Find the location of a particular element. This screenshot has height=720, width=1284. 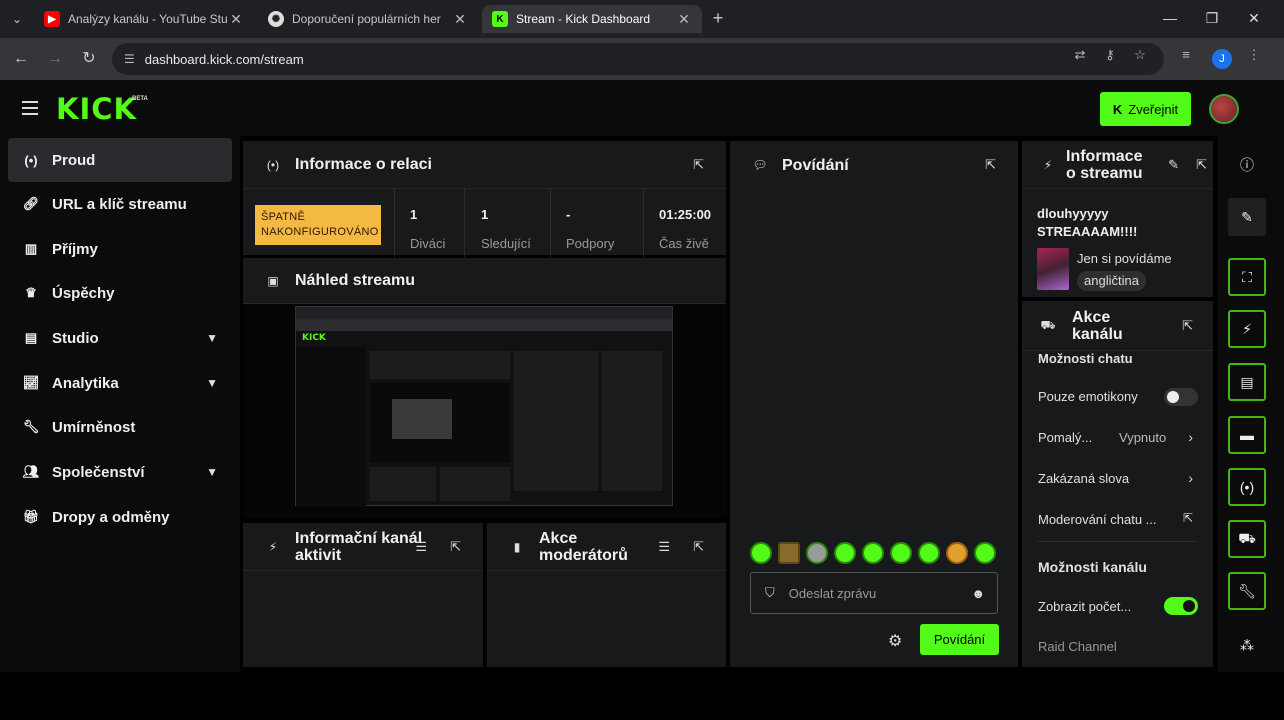

sidebar-item-revenue: ▥ Příjmy is located at coordinates (120, 249).